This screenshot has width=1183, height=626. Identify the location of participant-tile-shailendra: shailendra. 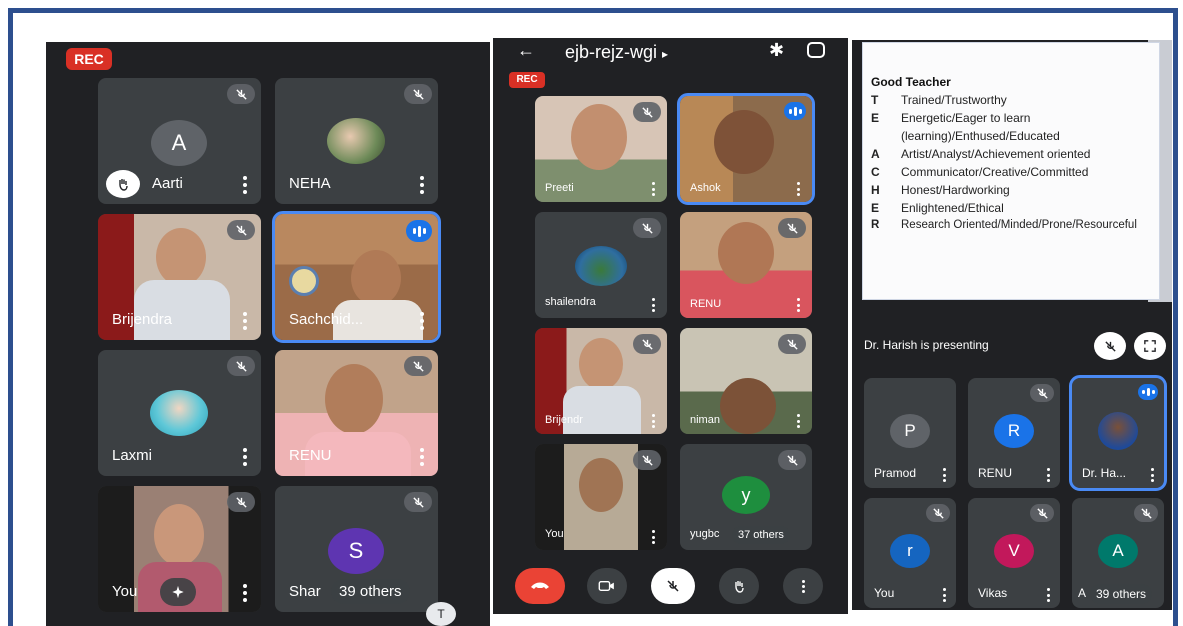
(601, 265).